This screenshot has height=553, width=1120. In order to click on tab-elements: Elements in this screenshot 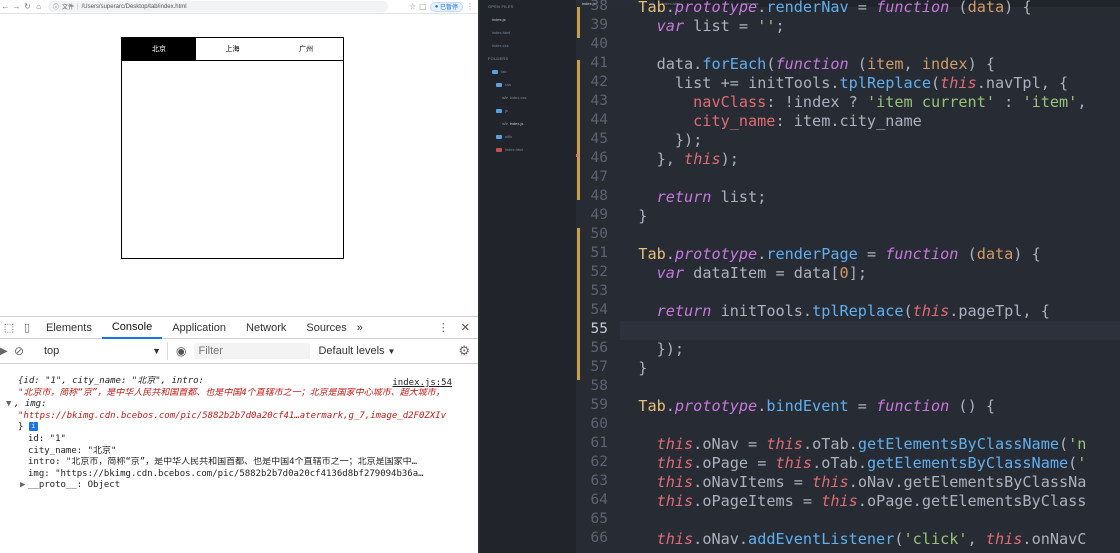, I will do `click(69, 328)`.